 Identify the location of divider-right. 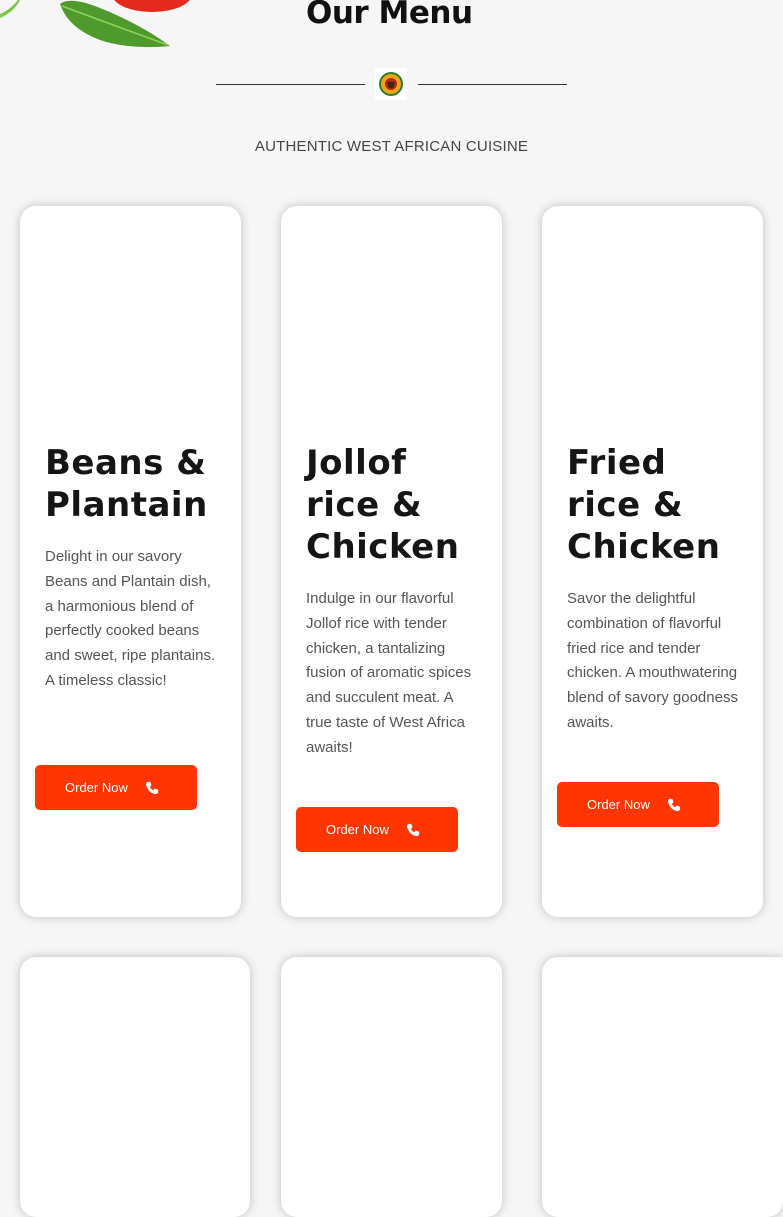
(492, 84).